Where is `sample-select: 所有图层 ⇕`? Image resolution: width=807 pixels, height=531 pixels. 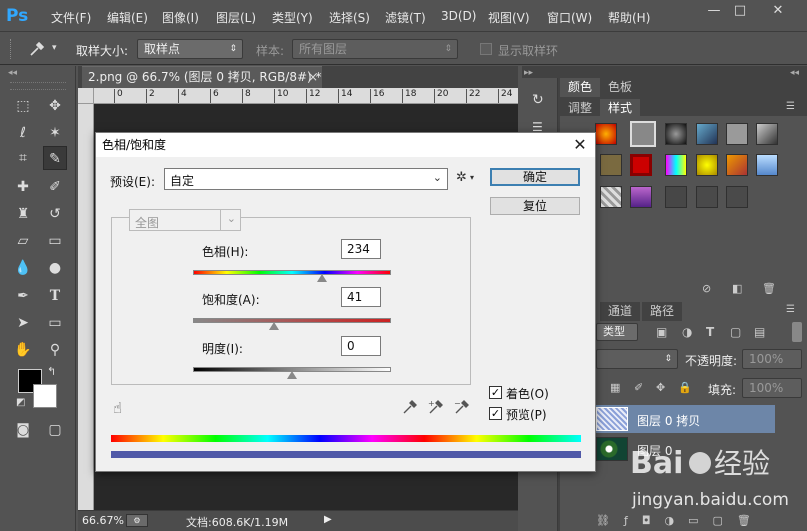
sample-select: 所有图层 ⇕ is located at coordinates (375, 49).